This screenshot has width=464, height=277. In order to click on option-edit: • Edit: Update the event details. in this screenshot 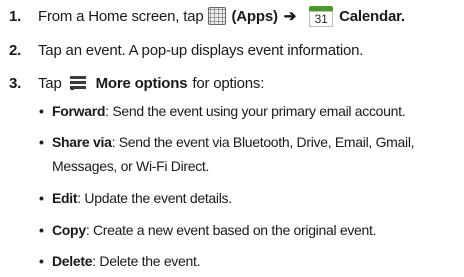, I will do `click(250, 198)`.